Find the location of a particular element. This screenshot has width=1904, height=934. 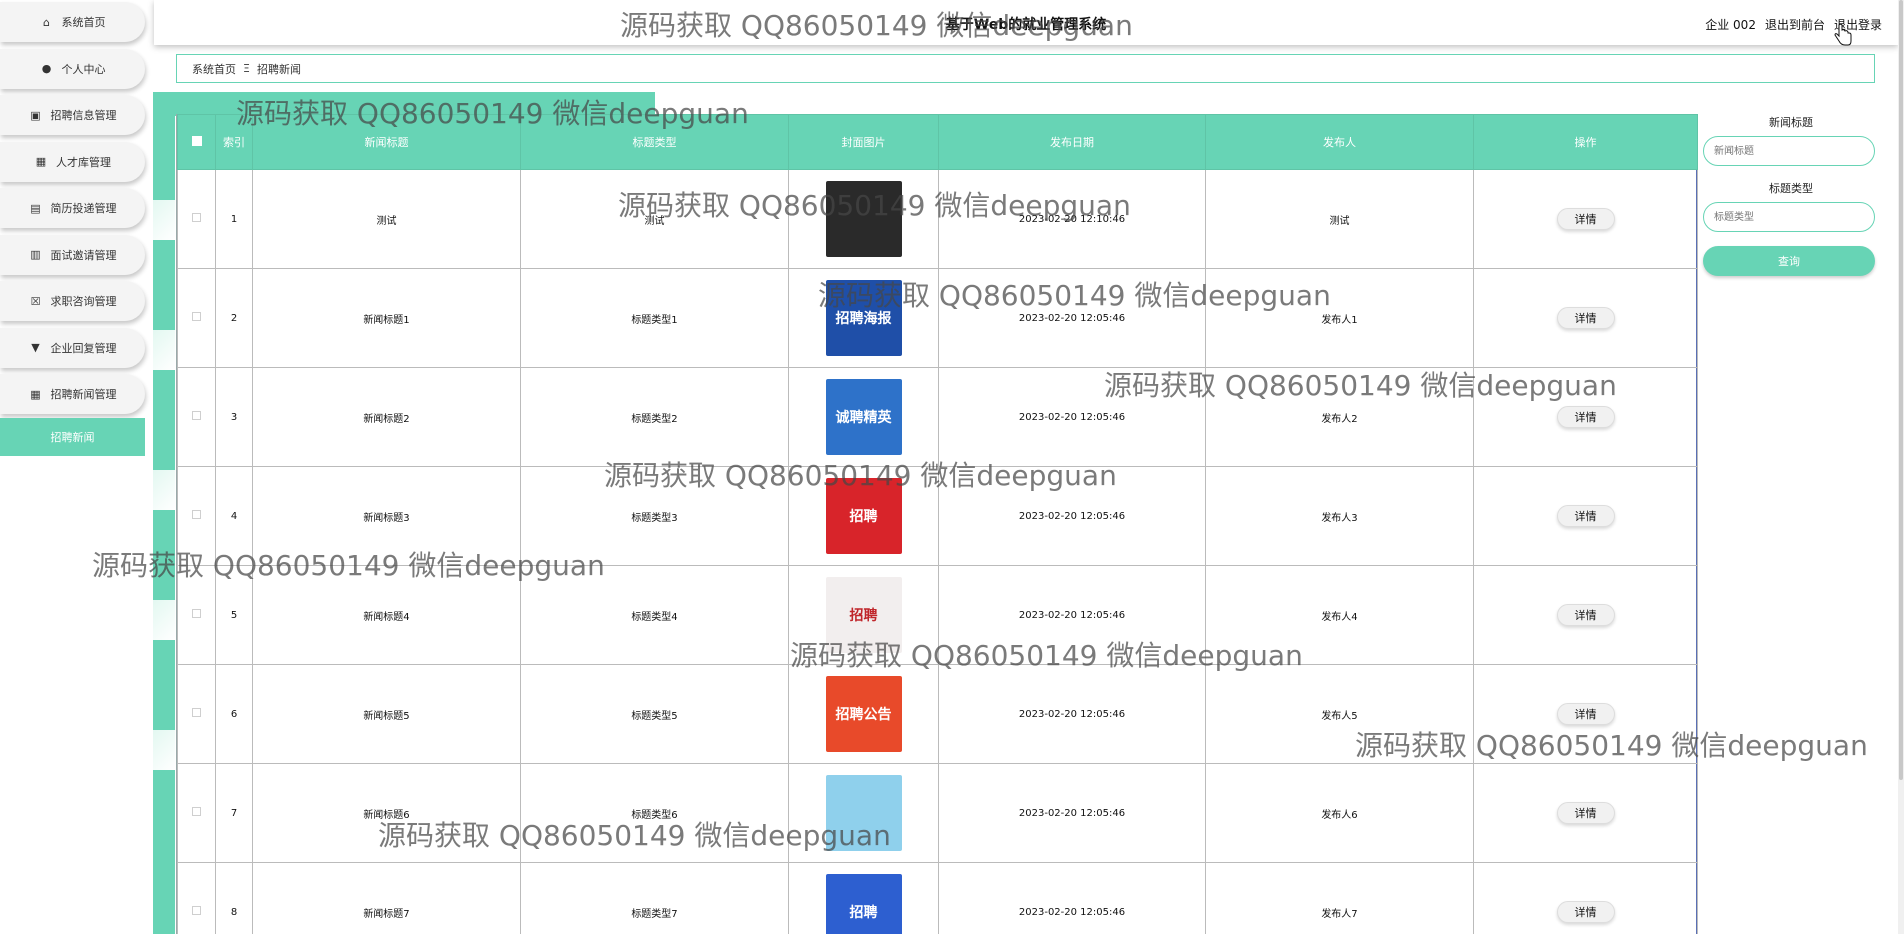

news-title: 新闻标题3 is located at coordinates (386, 516).